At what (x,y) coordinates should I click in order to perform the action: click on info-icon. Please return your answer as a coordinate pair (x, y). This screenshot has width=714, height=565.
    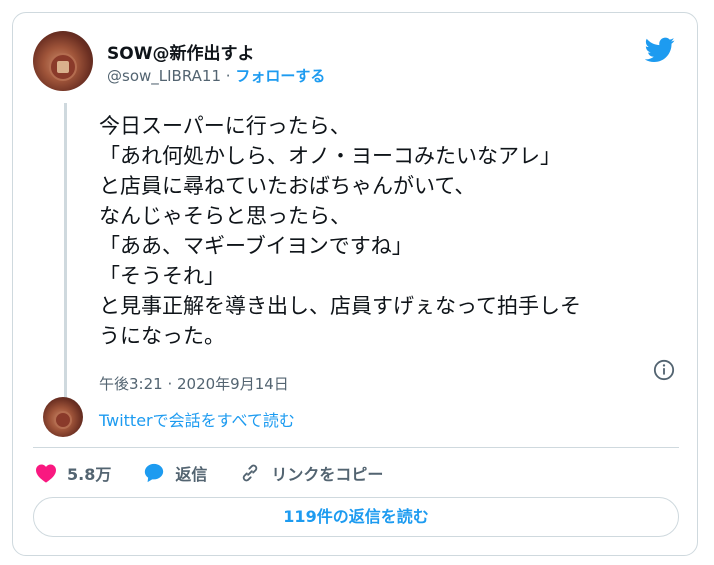
    Looking at the image, I should click on (664, 370).